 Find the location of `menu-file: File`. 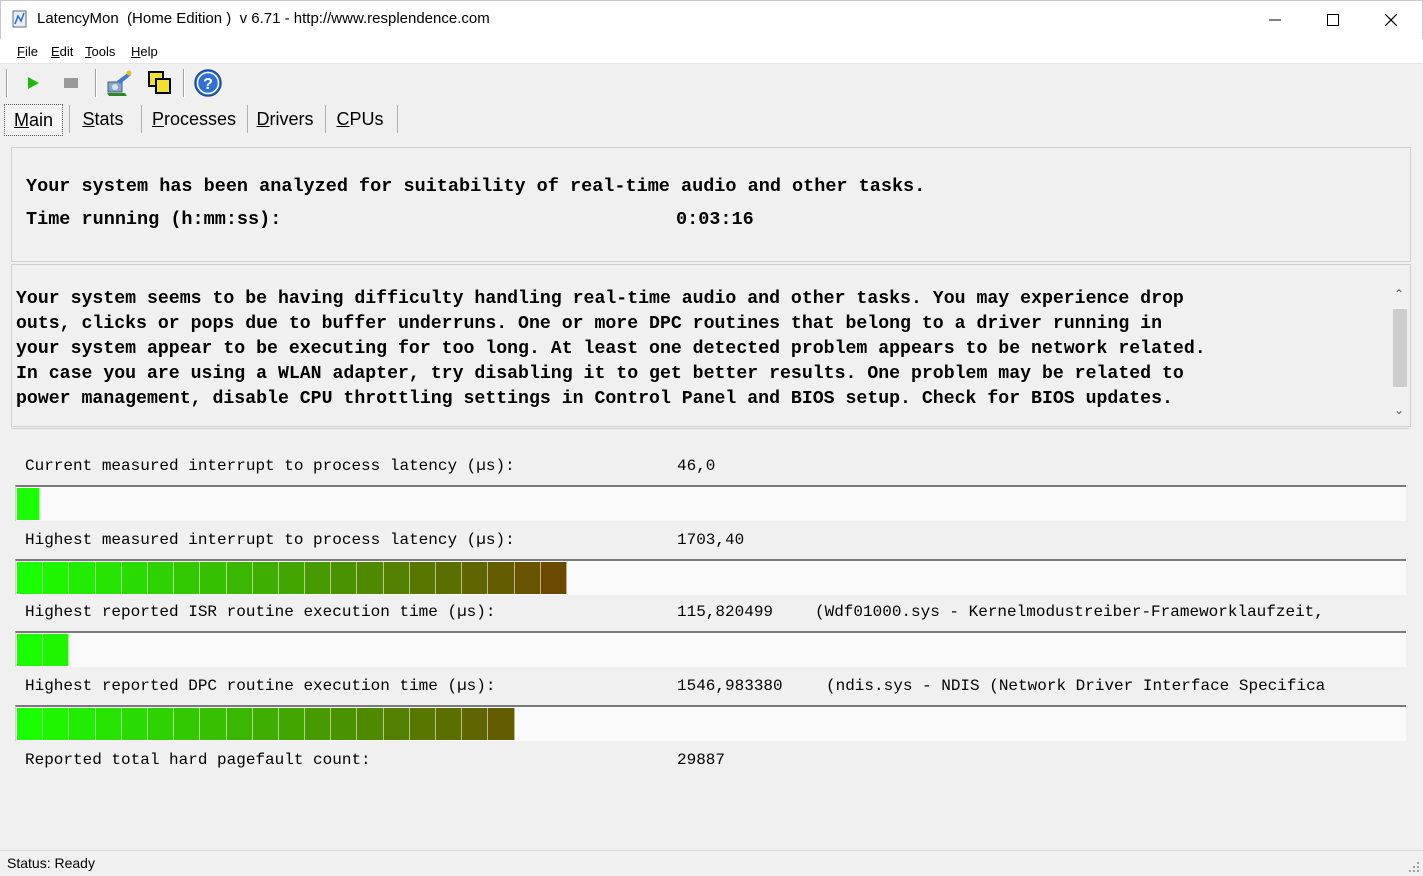

menu-file: File is located at coordinates (27, 51).